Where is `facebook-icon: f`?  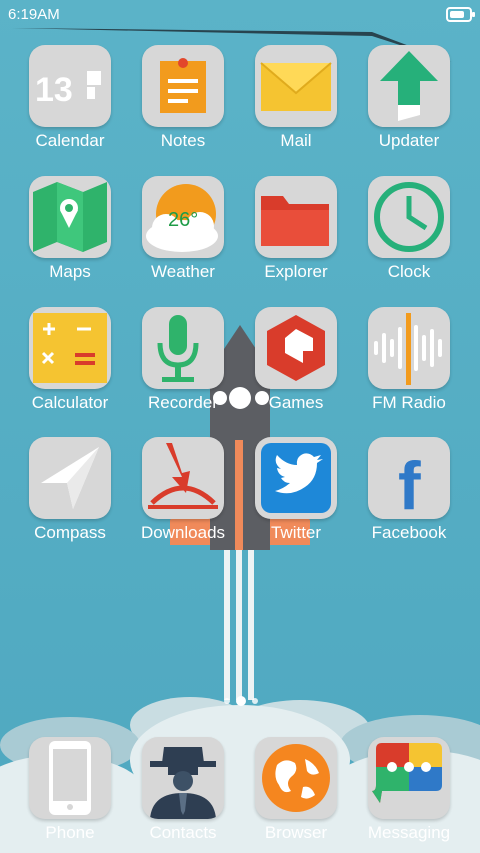 facebook-icon: f is located at coordinates (409, 478).